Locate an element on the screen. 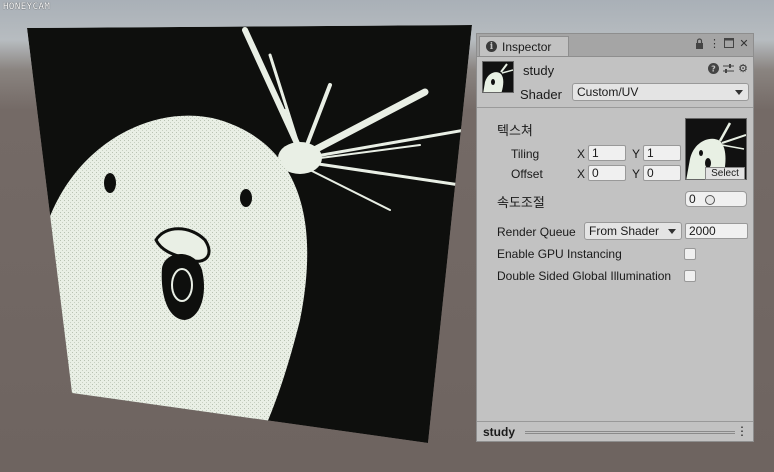 The width and height of the screenshot is (774, 472). texture-label: 텍스쳐 is located at coordinates (515, 130).